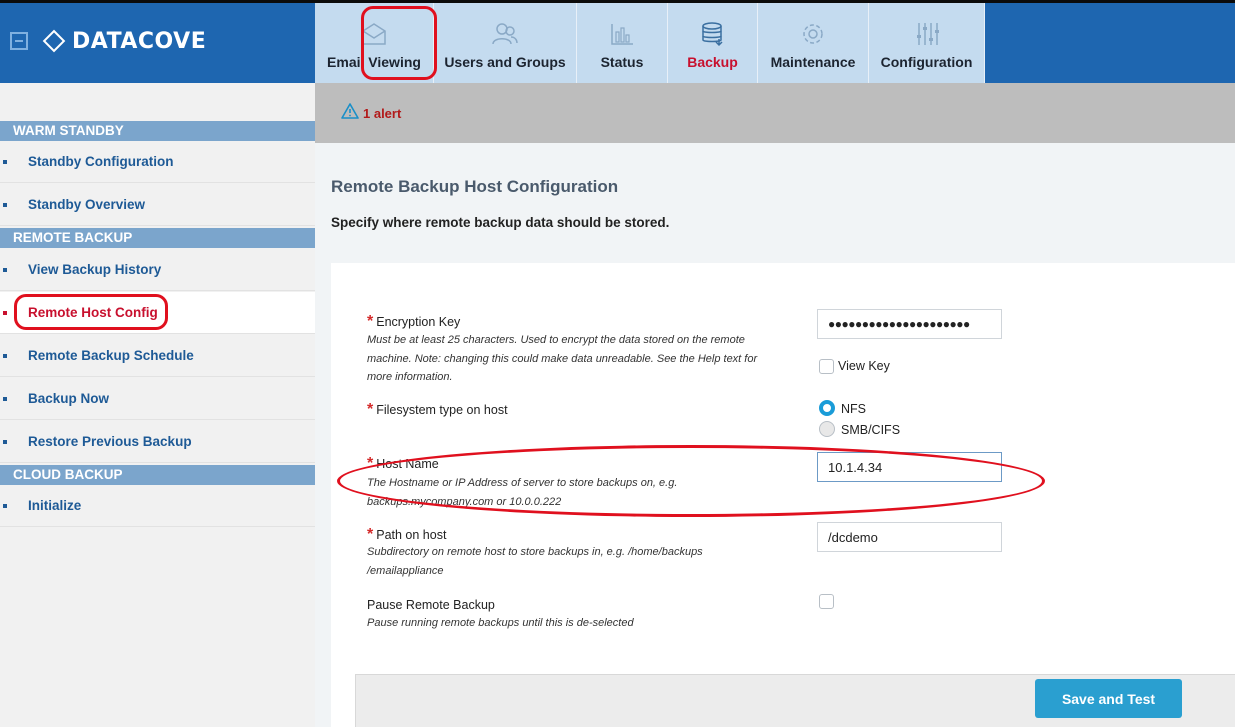  What do you see at coordinates (139, 41) in the screenshot?
I see `brand-name: DATACOVE` at bounding box center [139, 41].